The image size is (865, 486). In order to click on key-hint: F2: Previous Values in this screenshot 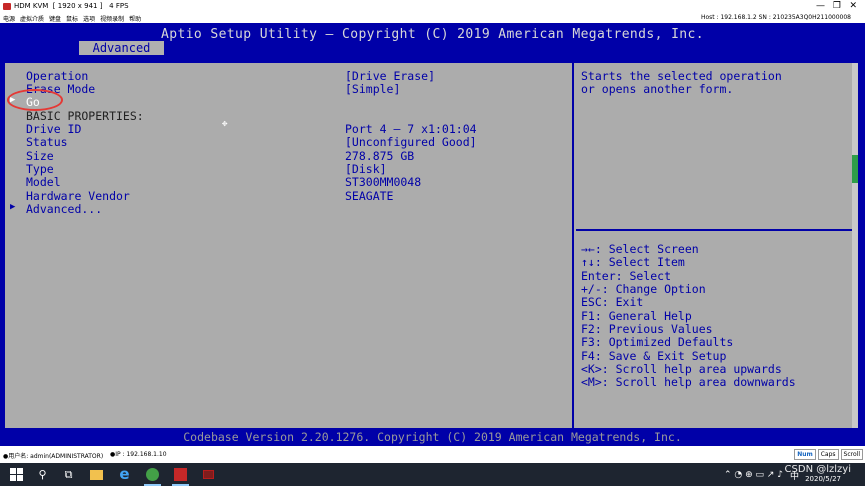, I will do `click(647, 329)`.